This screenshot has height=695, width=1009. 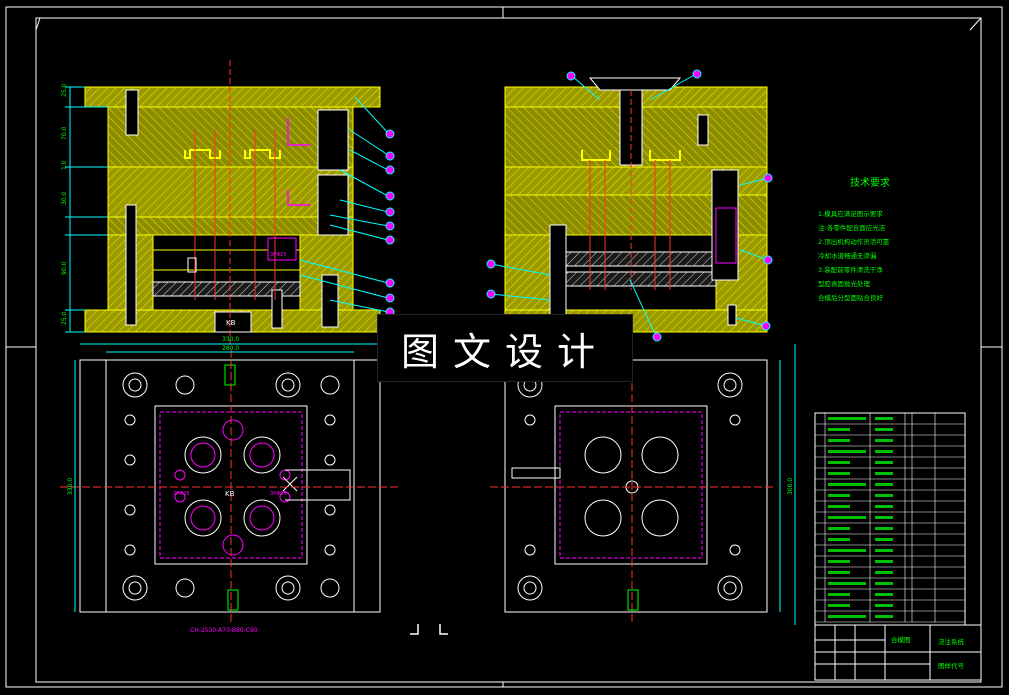 What do you see at coordinates (852, 227) in the screenshot?
I see `tech-req-line: 注:各零件配合面应光洁` at bounding box center [852, 227].